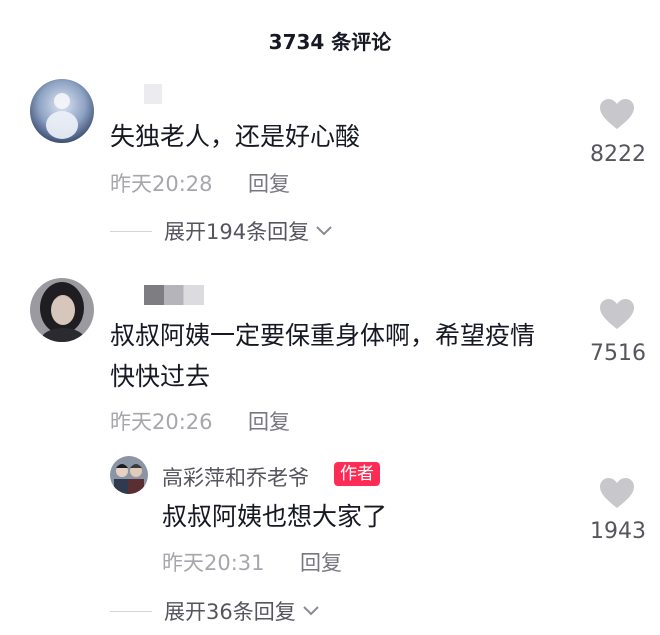  Describe the element at coordinates (161, 422) in the screenshot. I see `comment-time: 昨天20:26` at that location.